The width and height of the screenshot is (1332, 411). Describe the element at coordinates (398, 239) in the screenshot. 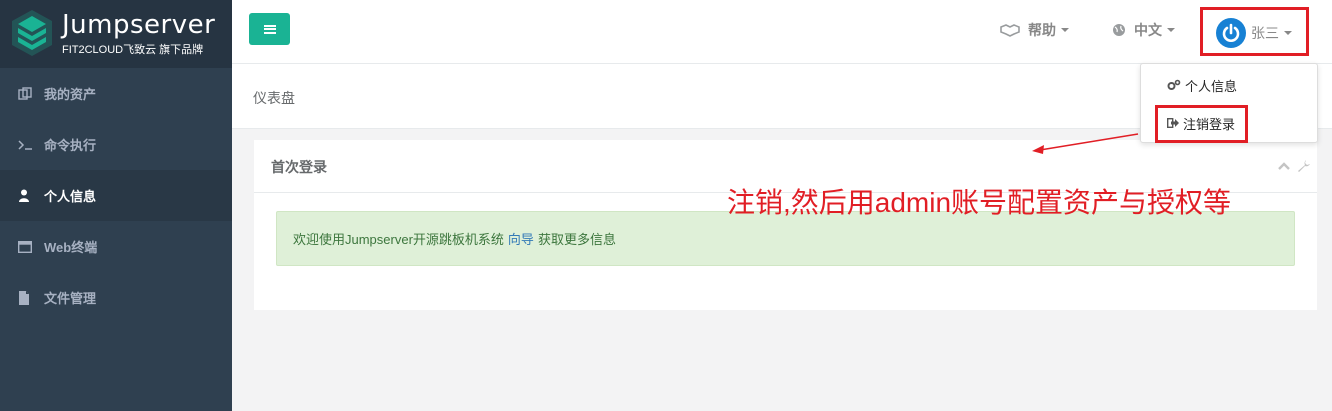

I see `alert-text: 欢迎使用Jumpserver开源跳板机系统` at that location.